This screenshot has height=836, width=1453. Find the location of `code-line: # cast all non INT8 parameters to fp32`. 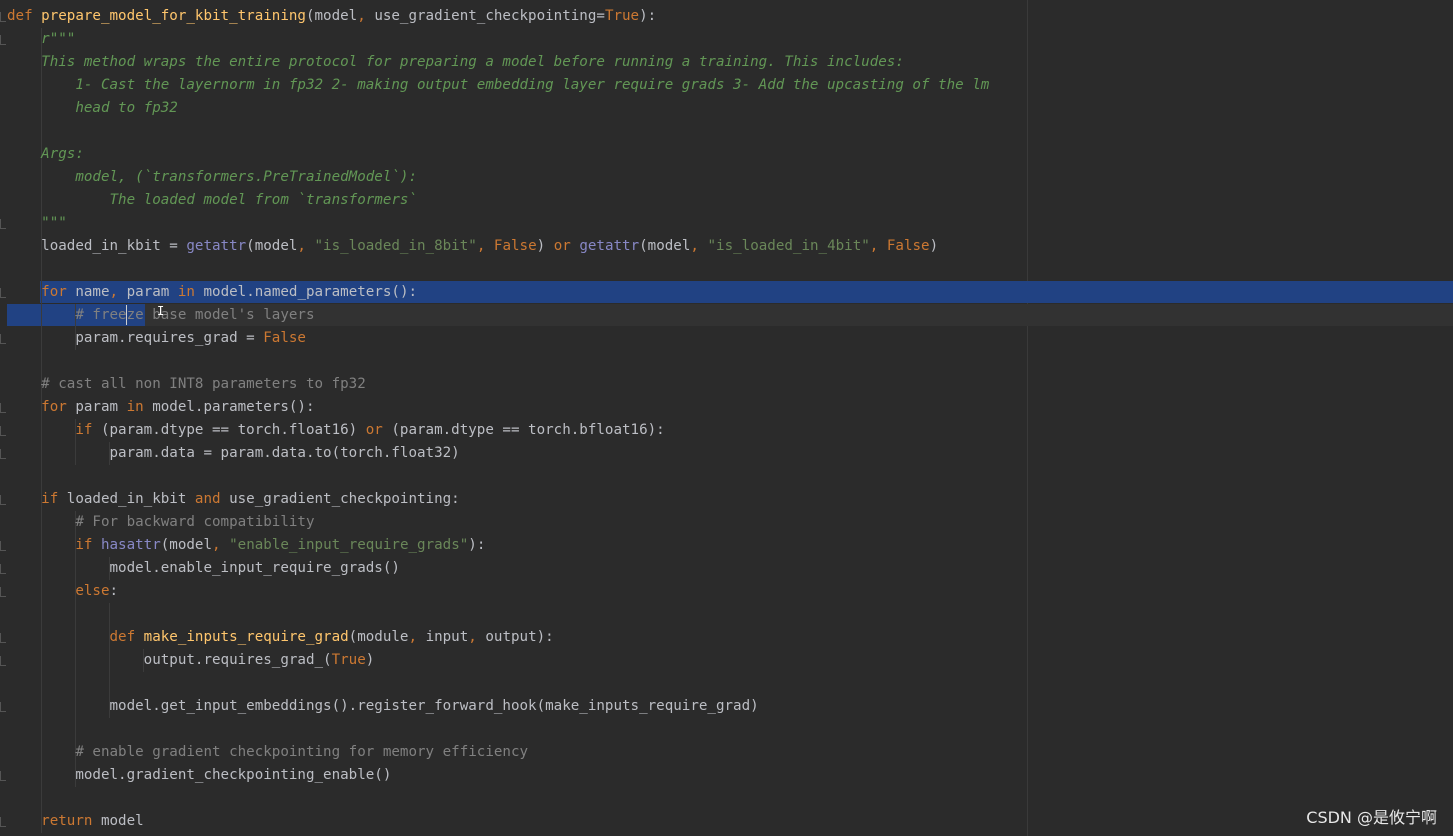

code-line: # cast all non INT8 parameters to fp32 is located at coordinates (186, 384).